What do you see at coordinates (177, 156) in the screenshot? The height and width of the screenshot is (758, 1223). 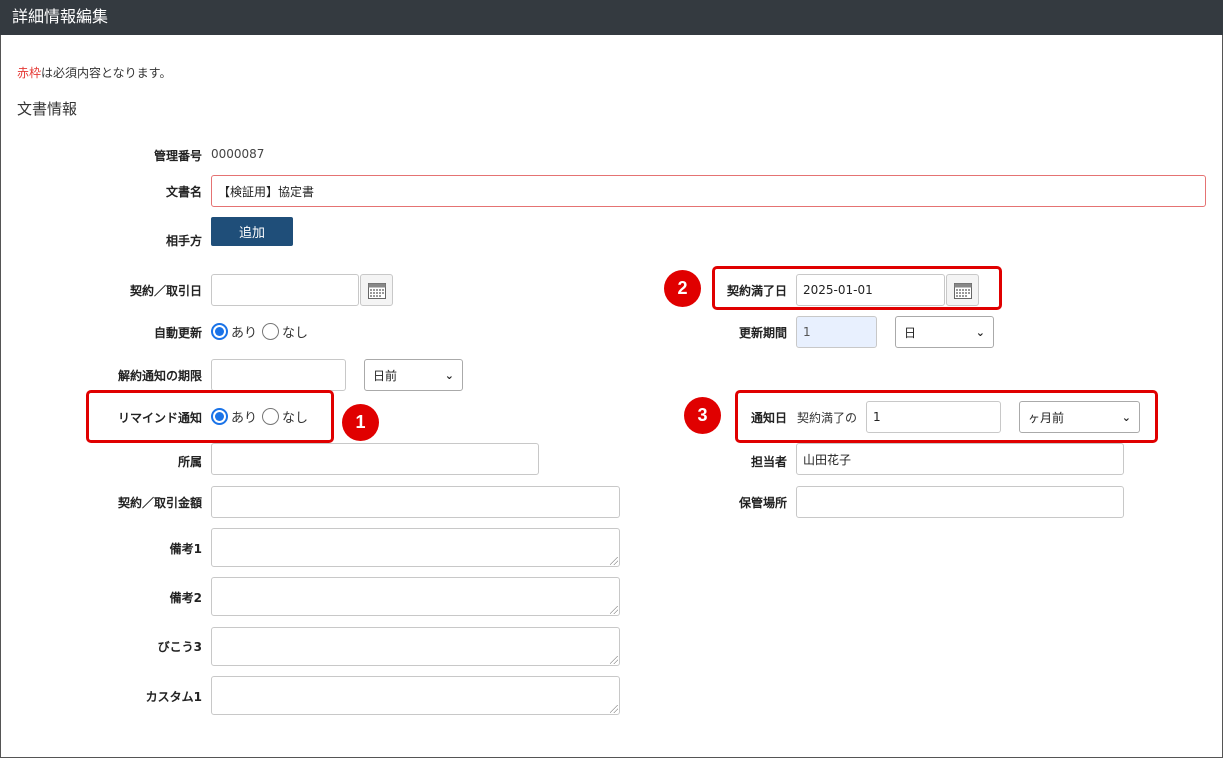 I see `mgmt-no-label: 管理番号` at bounding box center [177, 156].